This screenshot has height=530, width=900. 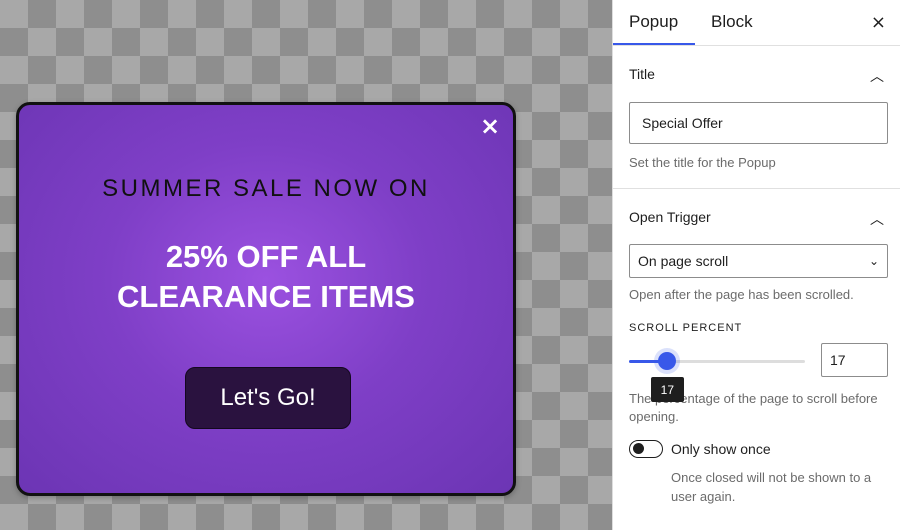 What do you see at coordinates (756, 23) in the screenshot?
I see `sidebar-tabs: Popup Block ×` at bounding box center [756, 23].